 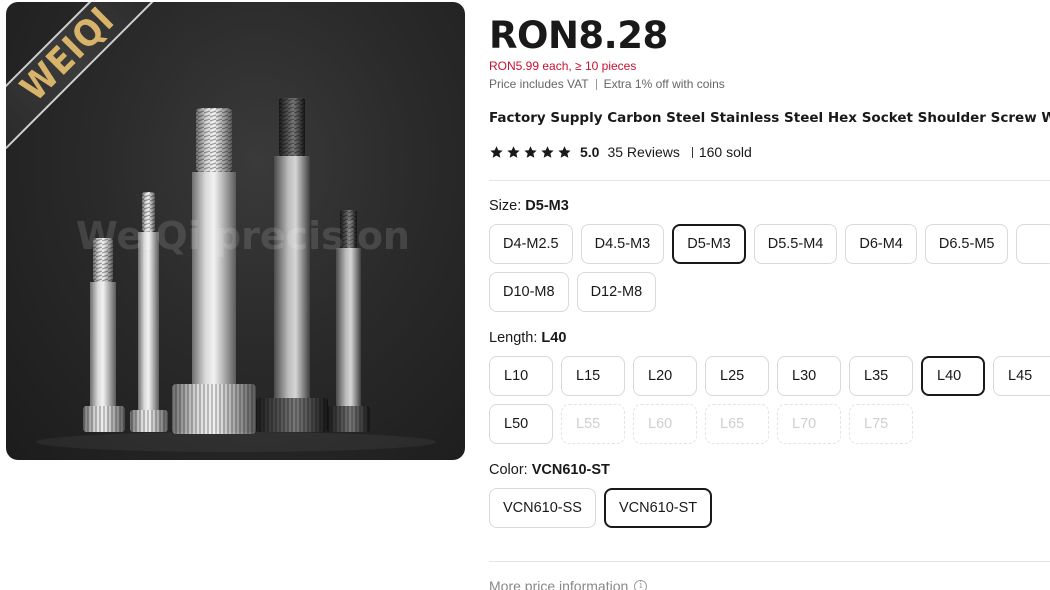 I want to click on reviews-link: 35 Reviews, so click(x=643, y=152).